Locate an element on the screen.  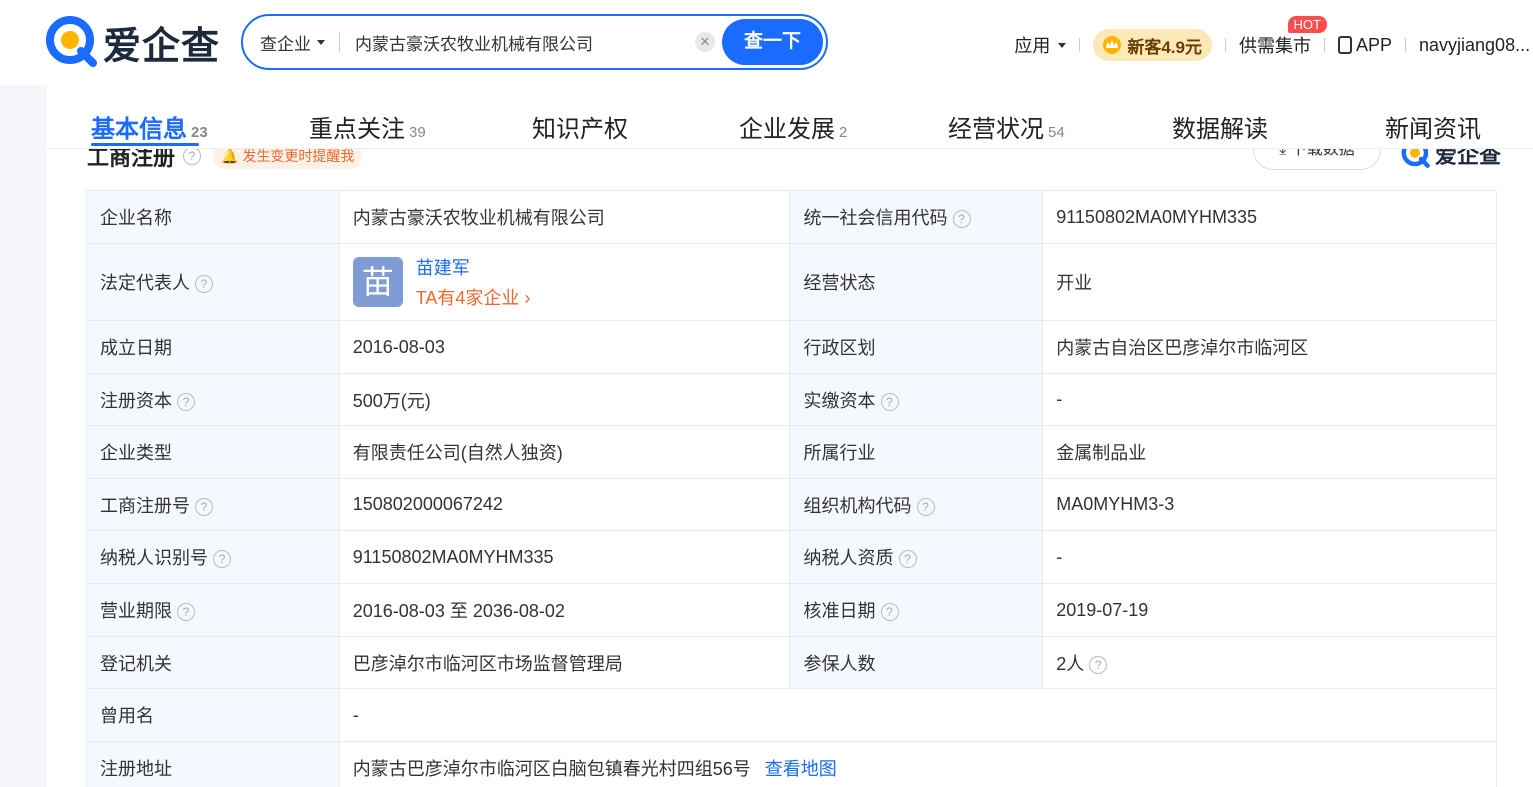
legal-rep-companies-label: TA有4家企业 is located at coordinates (467, 298).